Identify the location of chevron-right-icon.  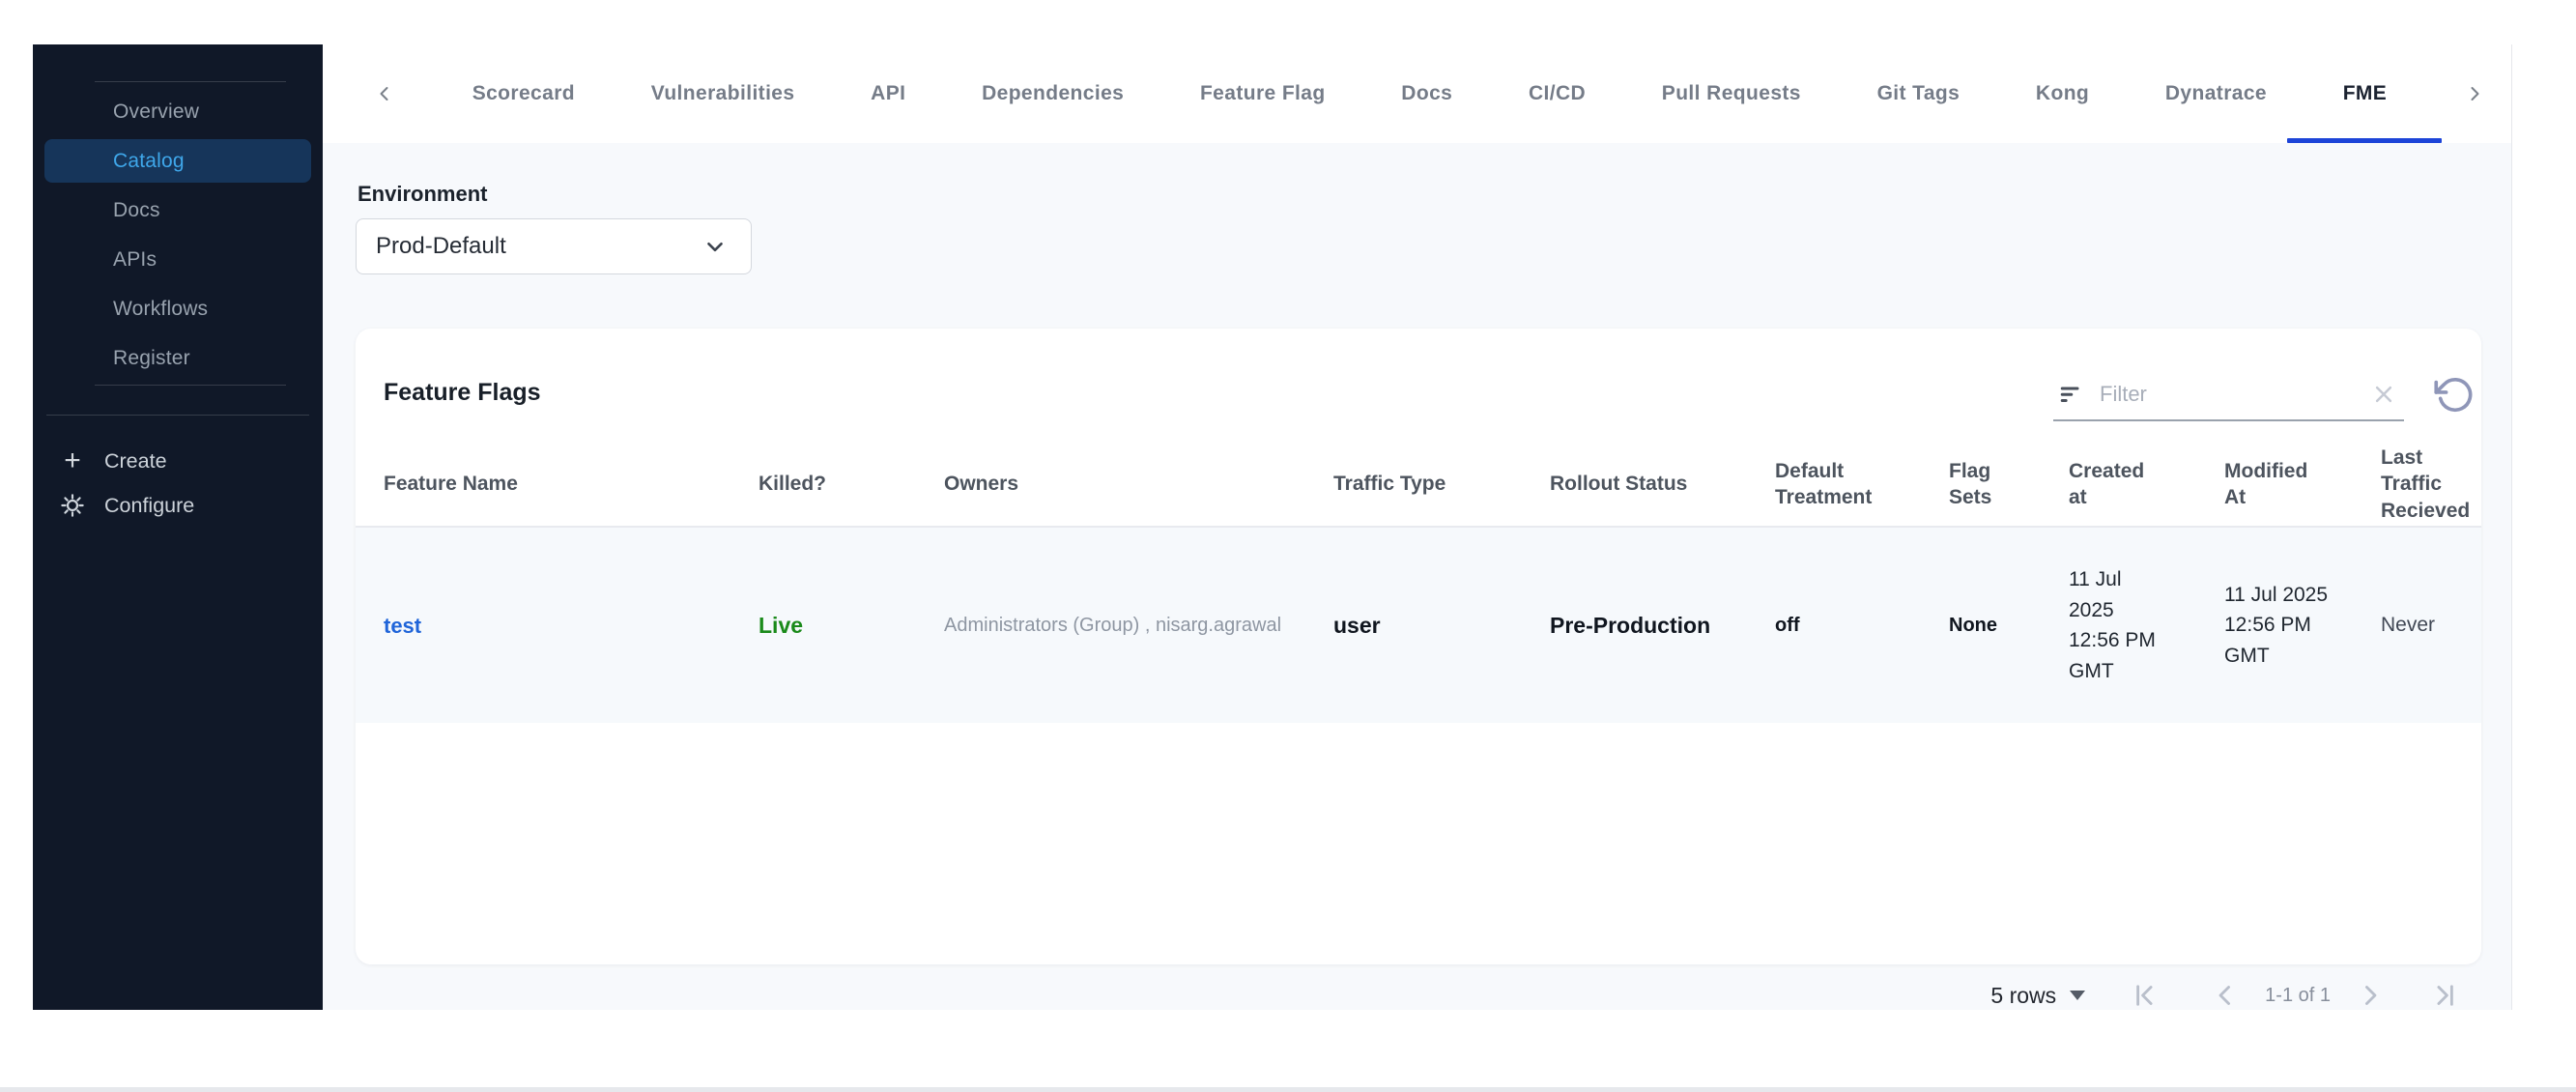
(2475, 93).